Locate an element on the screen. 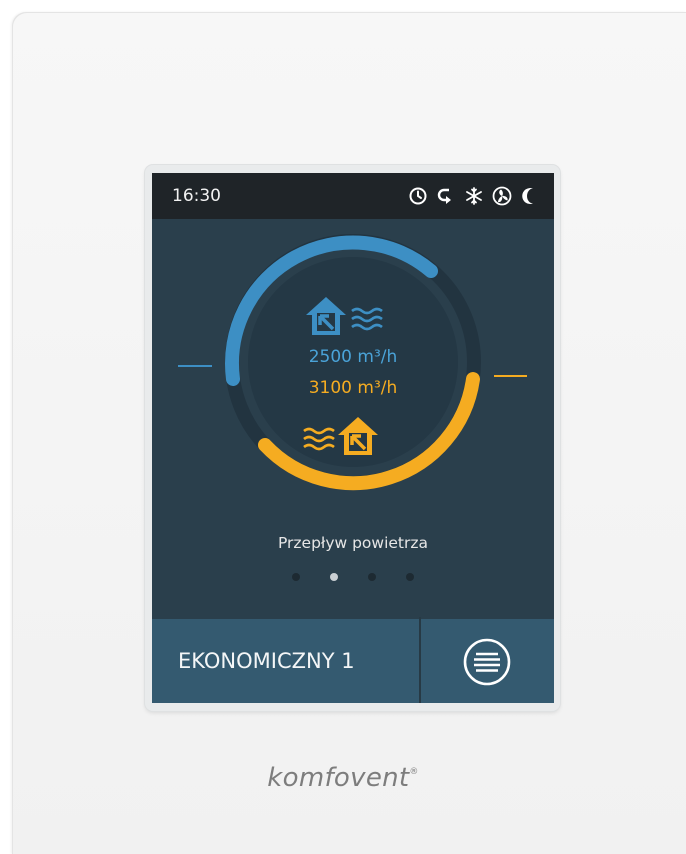 Image resolution: width=686 pixels, height=854 pixels. mode-button: EKONOMICZNY 1 is located at coordinates (285, 660).